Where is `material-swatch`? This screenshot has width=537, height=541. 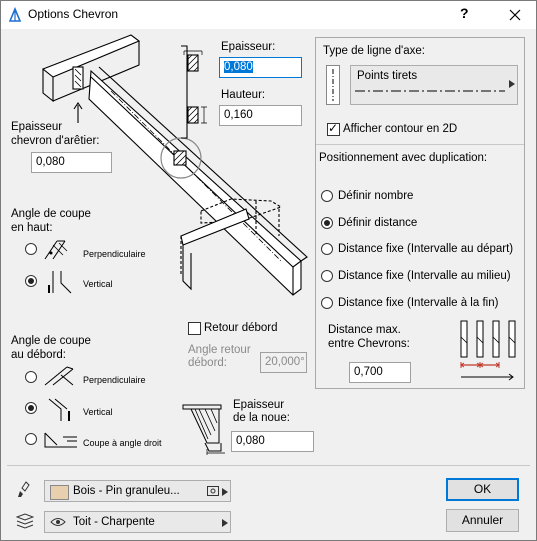
material-swatch is located at coordinates (59, 492).